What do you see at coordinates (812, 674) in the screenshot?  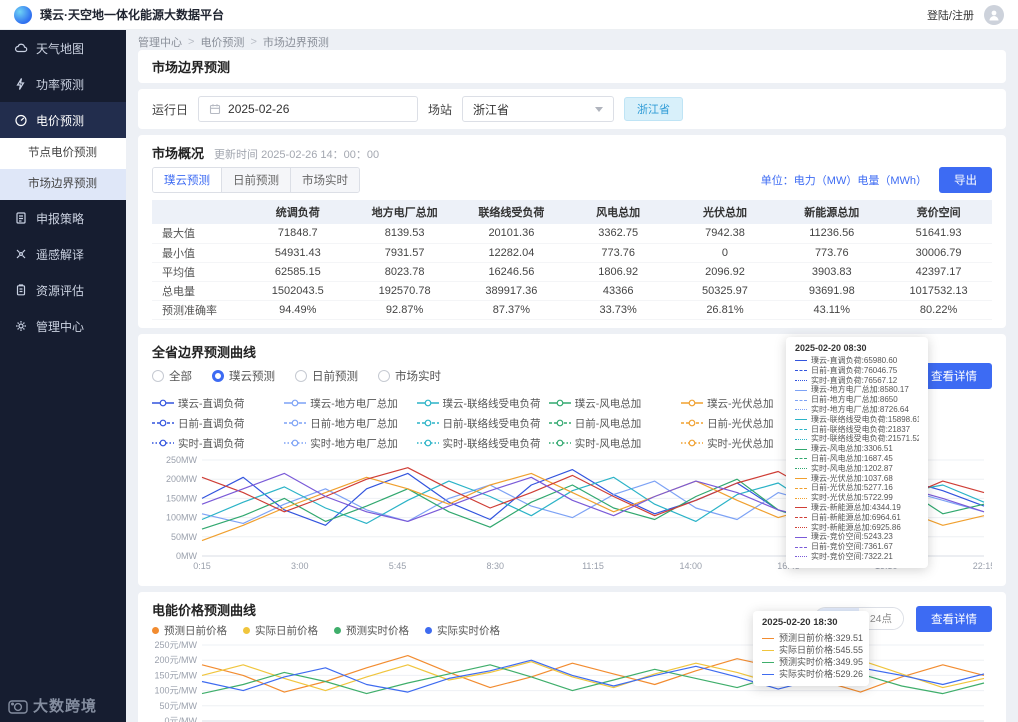 I see `tooltip-line: 实际实时价格:529.26` at bounding box center [812, 674].